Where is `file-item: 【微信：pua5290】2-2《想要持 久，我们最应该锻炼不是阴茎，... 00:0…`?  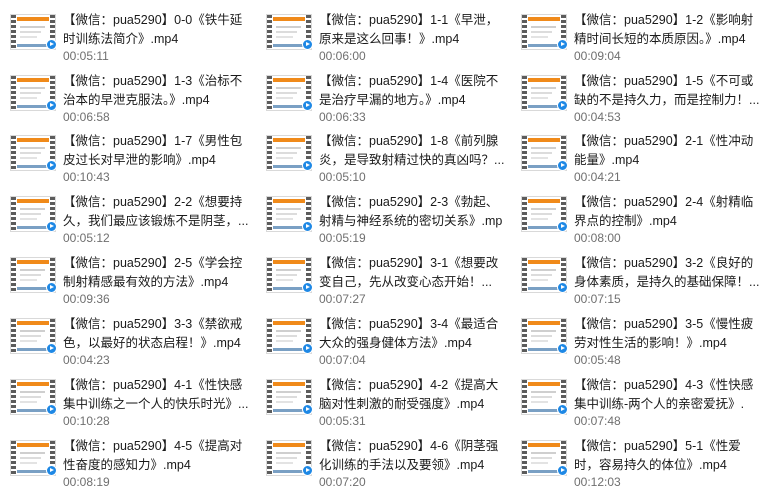 file-item: 【微信：pua5290】2-2《想要持 久，我们最应该锻炼不是阴茎，... 00:0… is located at coordinates (127, 216).